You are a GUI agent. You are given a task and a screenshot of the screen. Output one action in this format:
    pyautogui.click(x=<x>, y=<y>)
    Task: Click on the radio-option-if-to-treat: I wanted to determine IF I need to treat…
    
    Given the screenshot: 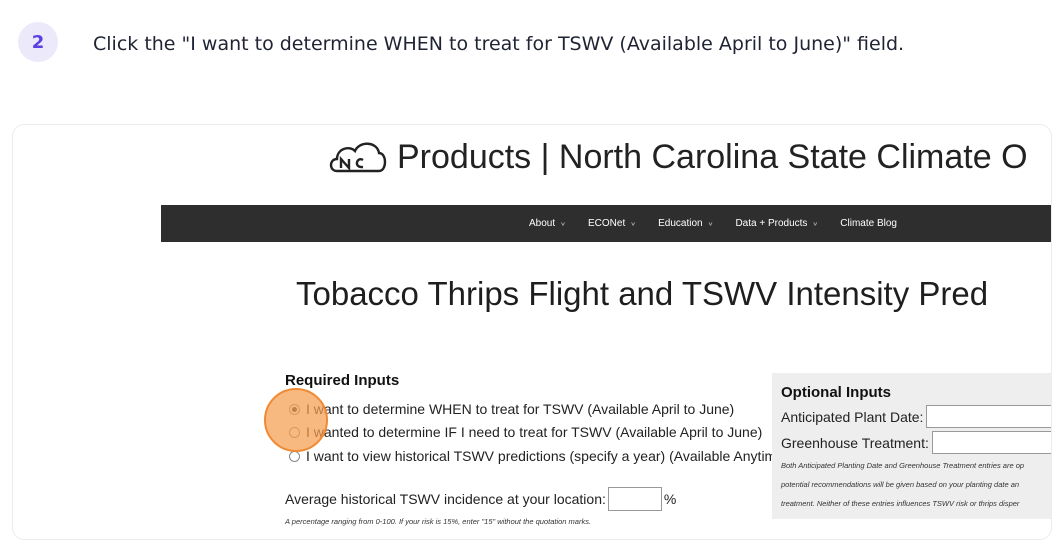 What is the action you would take?
    pyautogui.click(x=525, y=432)
    